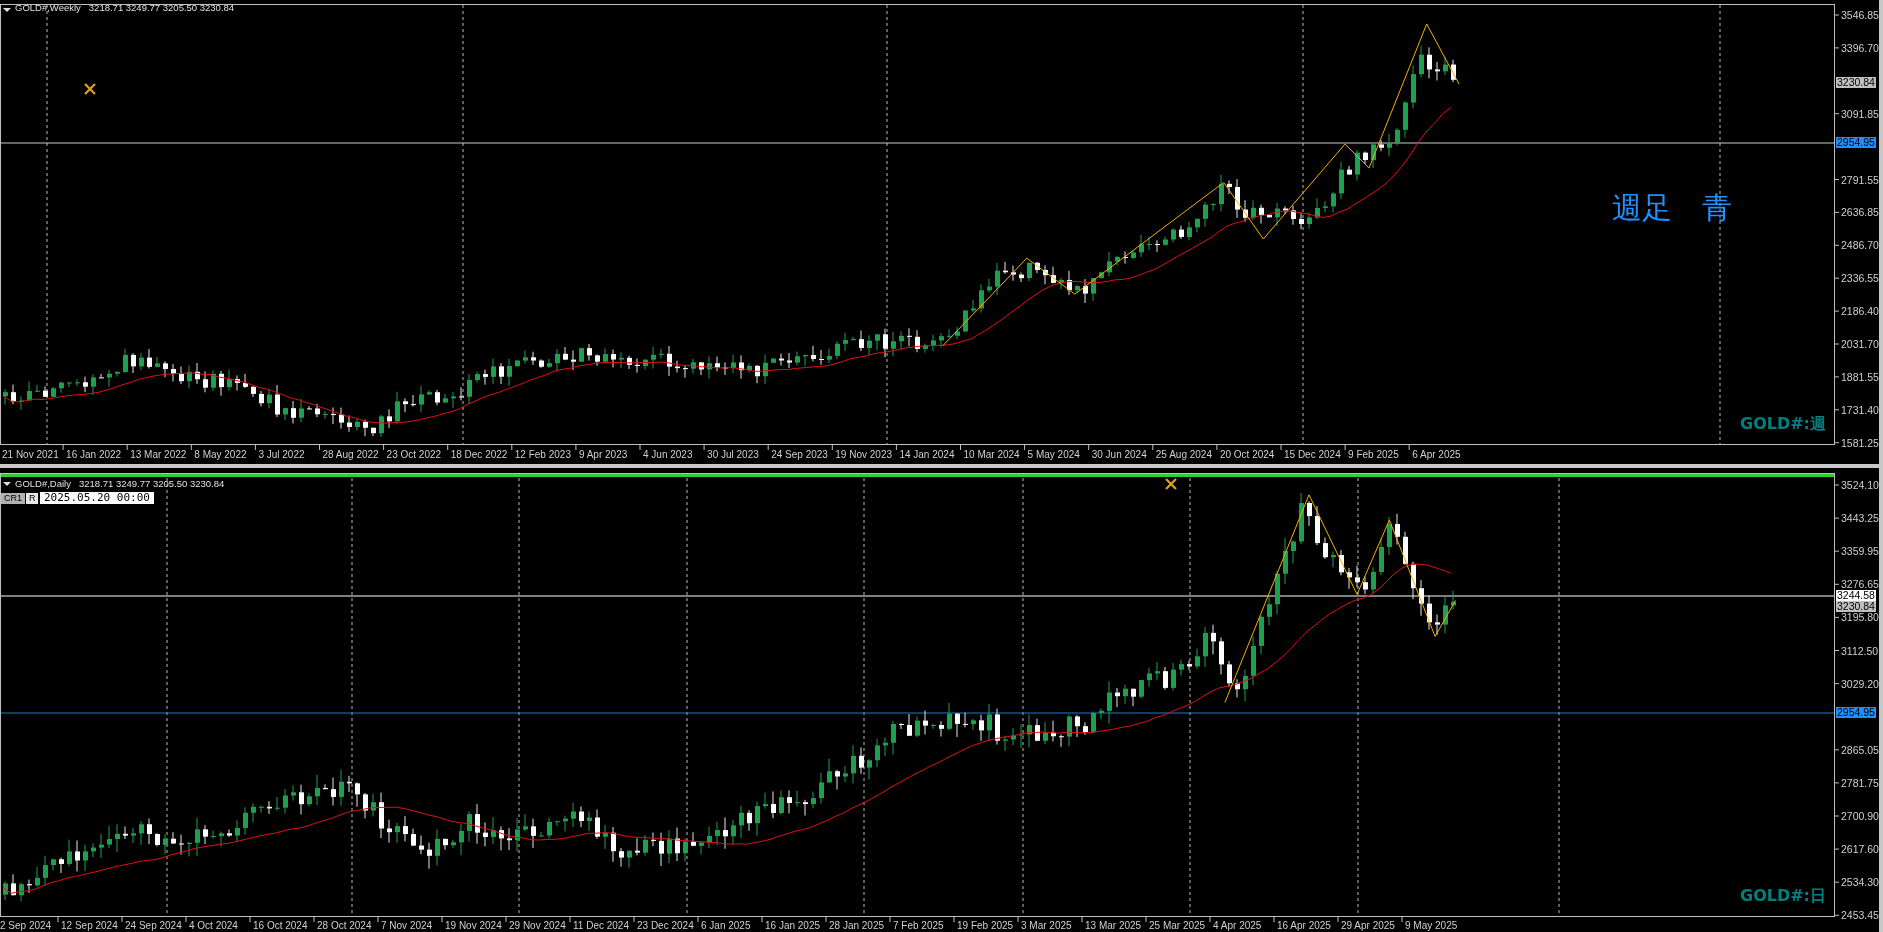 The height and width of the screenshot is (932, 1883). I want to click on price-tick-label: 3195.80, so click(1860, 617).